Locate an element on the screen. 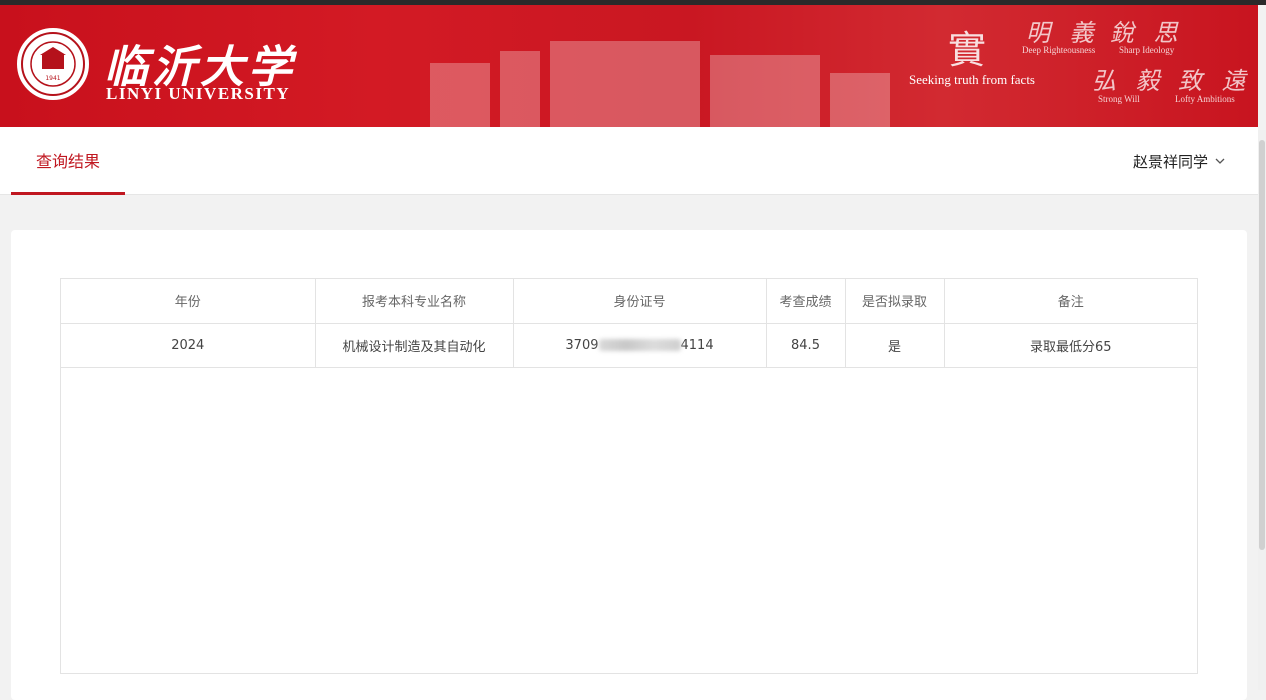  id-suffix: 4114 is located at coordinates (697, 345).